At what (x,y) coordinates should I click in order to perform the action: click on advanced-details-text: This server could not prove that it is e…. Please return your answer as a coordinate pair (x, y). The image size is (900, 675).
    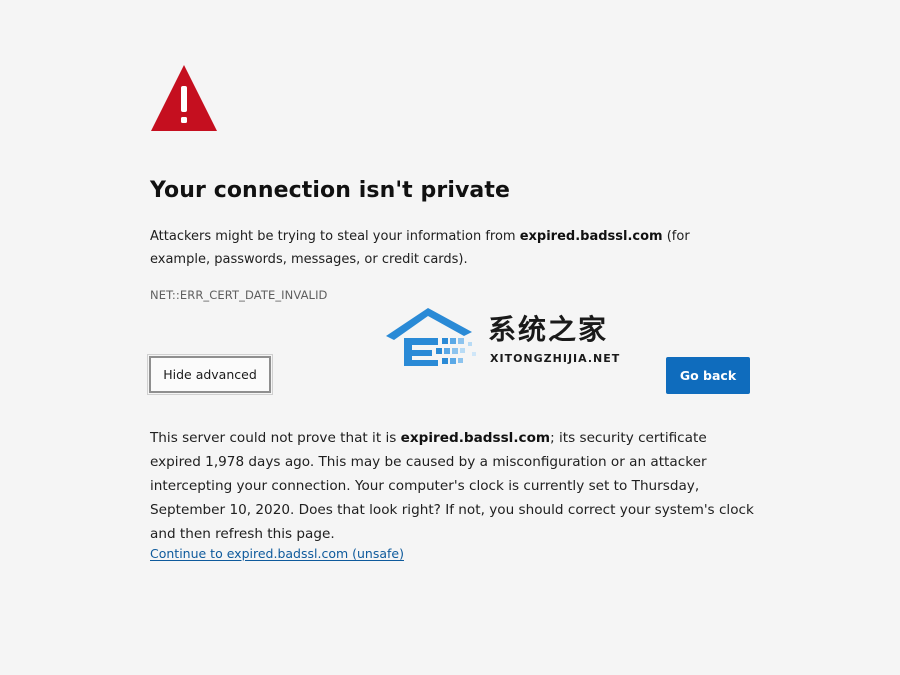
    Looking at the image, I should click on (455, 486).